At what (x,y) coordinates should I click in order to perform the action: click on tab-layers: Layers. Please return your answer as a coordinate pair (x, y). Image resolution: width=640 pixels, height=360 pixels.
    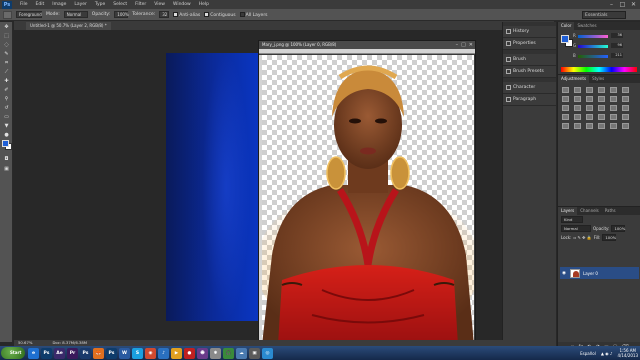
    Looking at the image, I should click on (568, 211).